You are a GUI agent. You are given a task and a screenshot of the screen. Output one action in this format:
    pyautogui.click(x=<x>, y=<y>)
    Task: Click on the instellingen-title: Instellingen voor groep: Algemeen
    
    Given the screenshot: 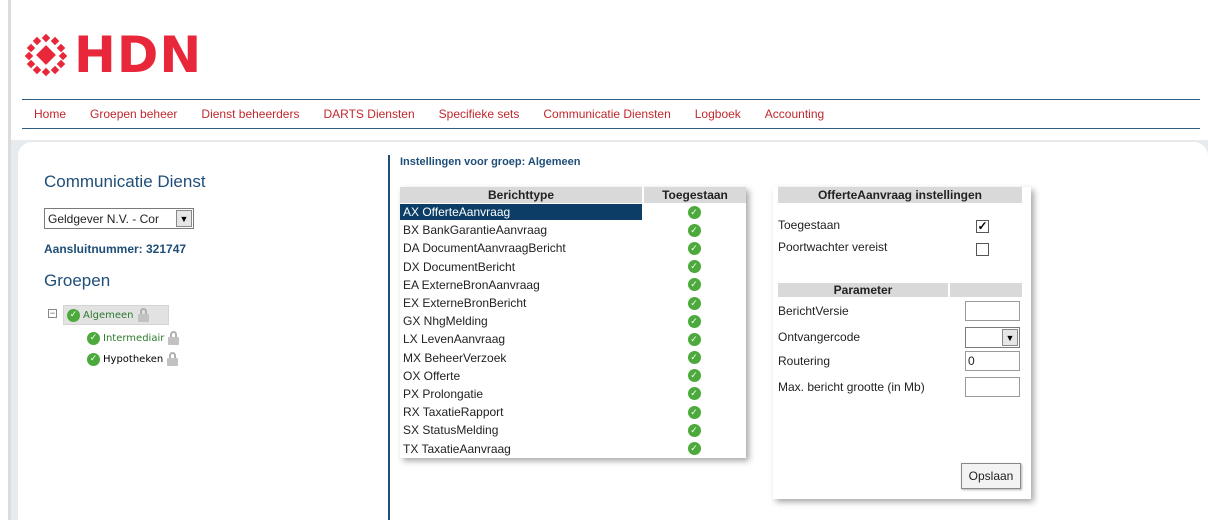 What is the action you would take?
    pyautogui.click(x=490, y=162)
    